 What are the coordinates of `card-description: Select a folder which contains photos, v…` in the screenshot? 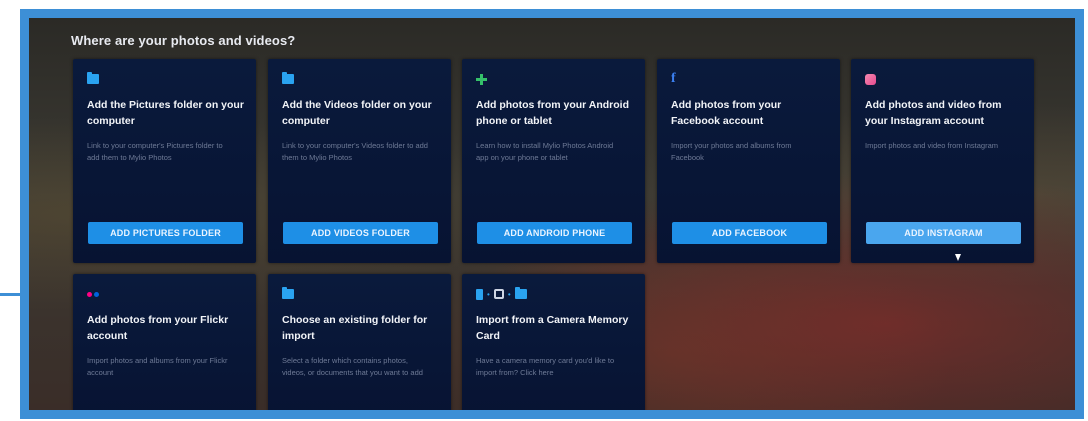 It's located at (352, 366).